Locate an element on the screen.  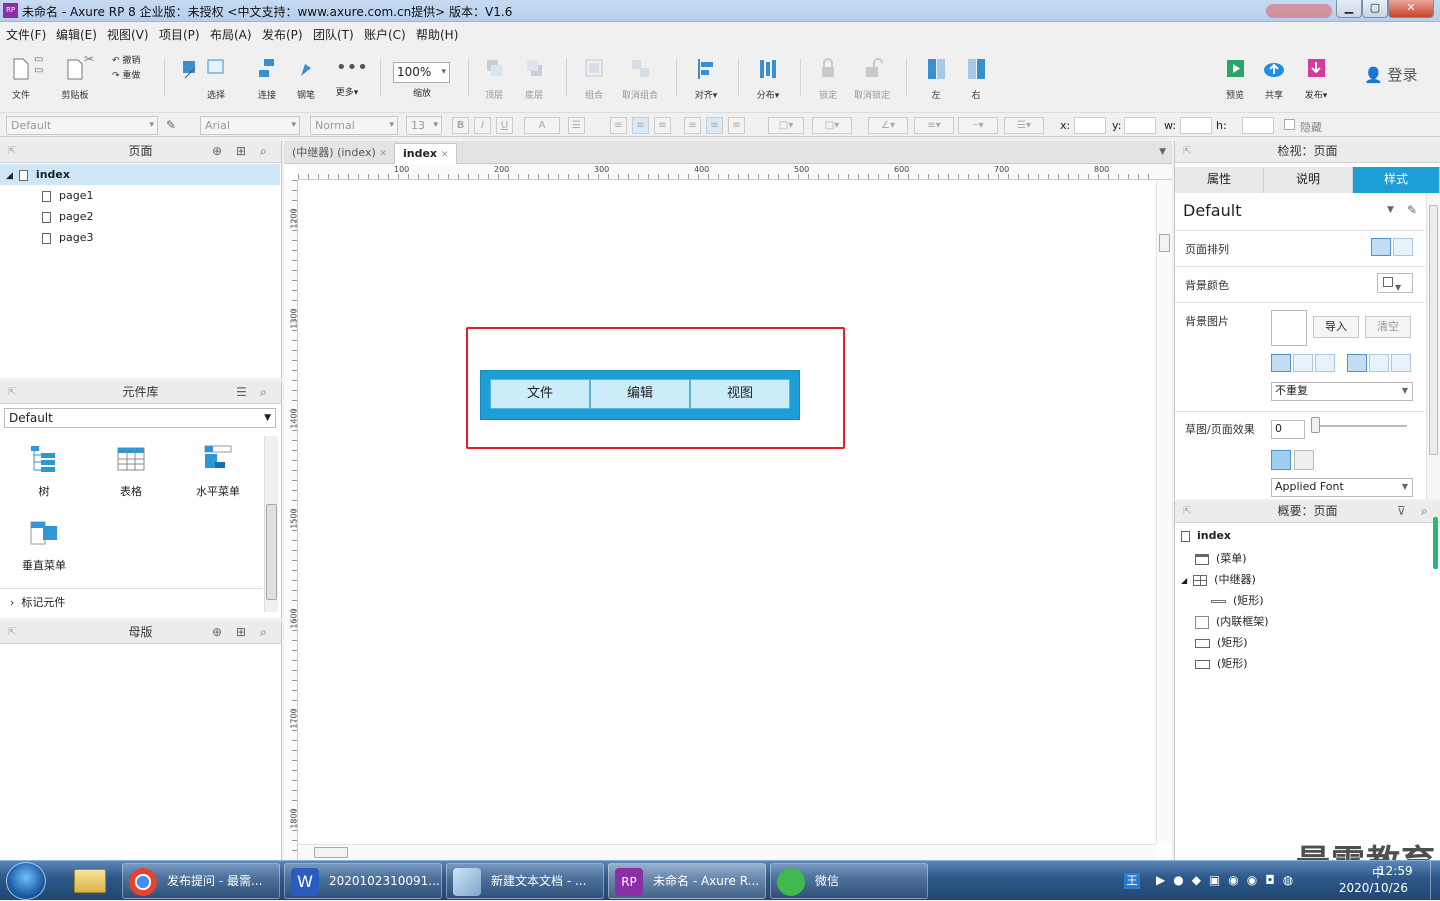
menu-item-file: 文件 is located at coordinates (540, 394).